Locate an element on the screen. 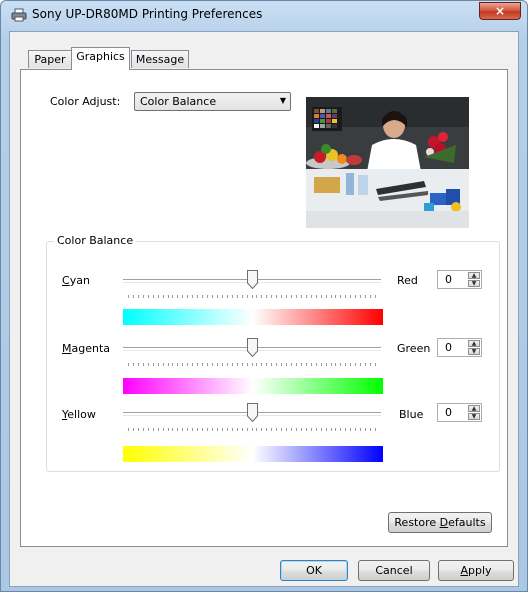 Image resolution: width=528 pixels, height=592 pixels. tab-paper: Paper is located at coordinates (50, 59).